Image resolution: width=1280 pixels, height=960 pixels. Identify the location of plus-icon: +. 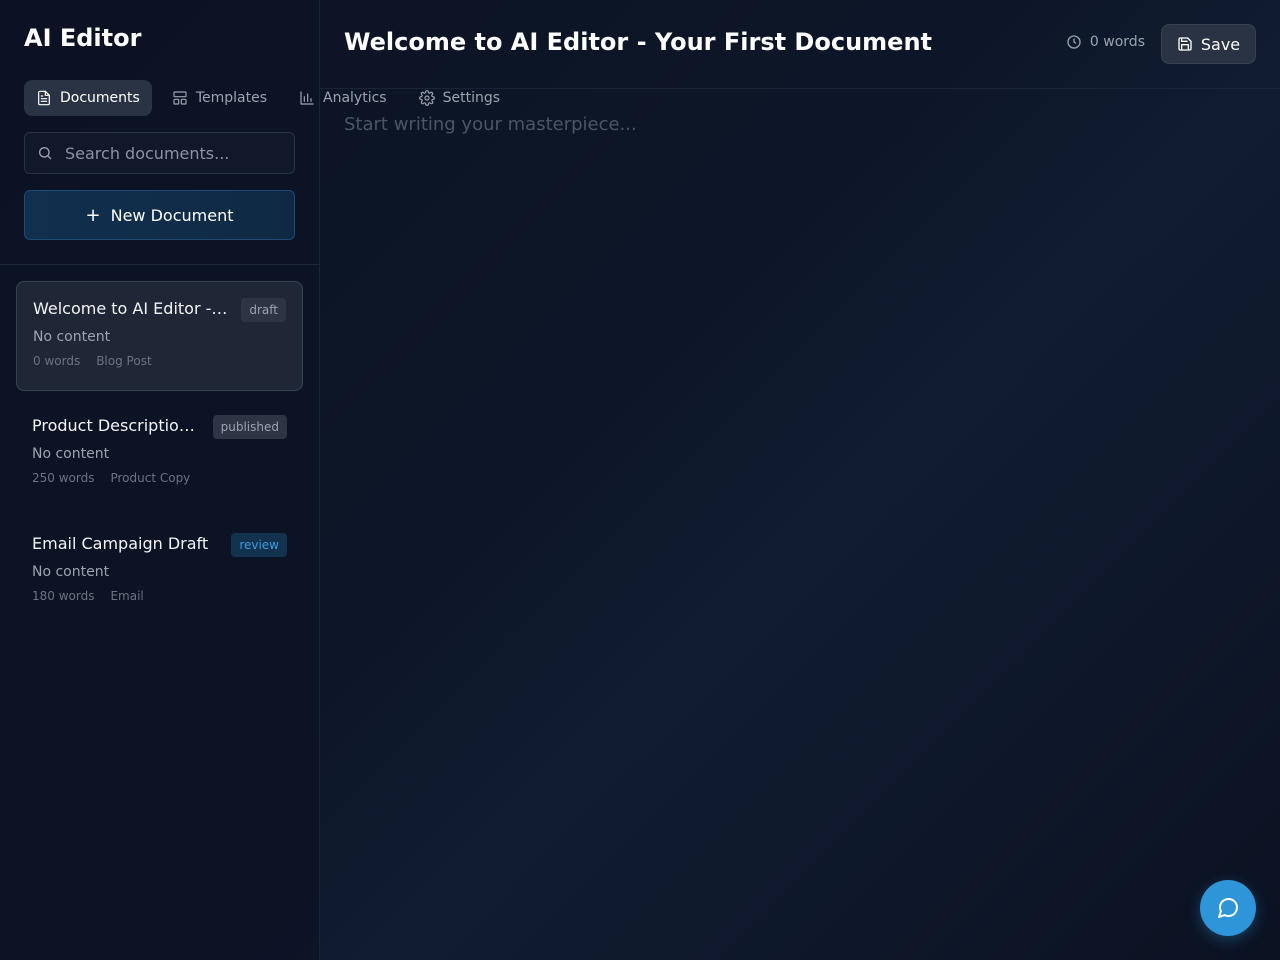
(93, 215).